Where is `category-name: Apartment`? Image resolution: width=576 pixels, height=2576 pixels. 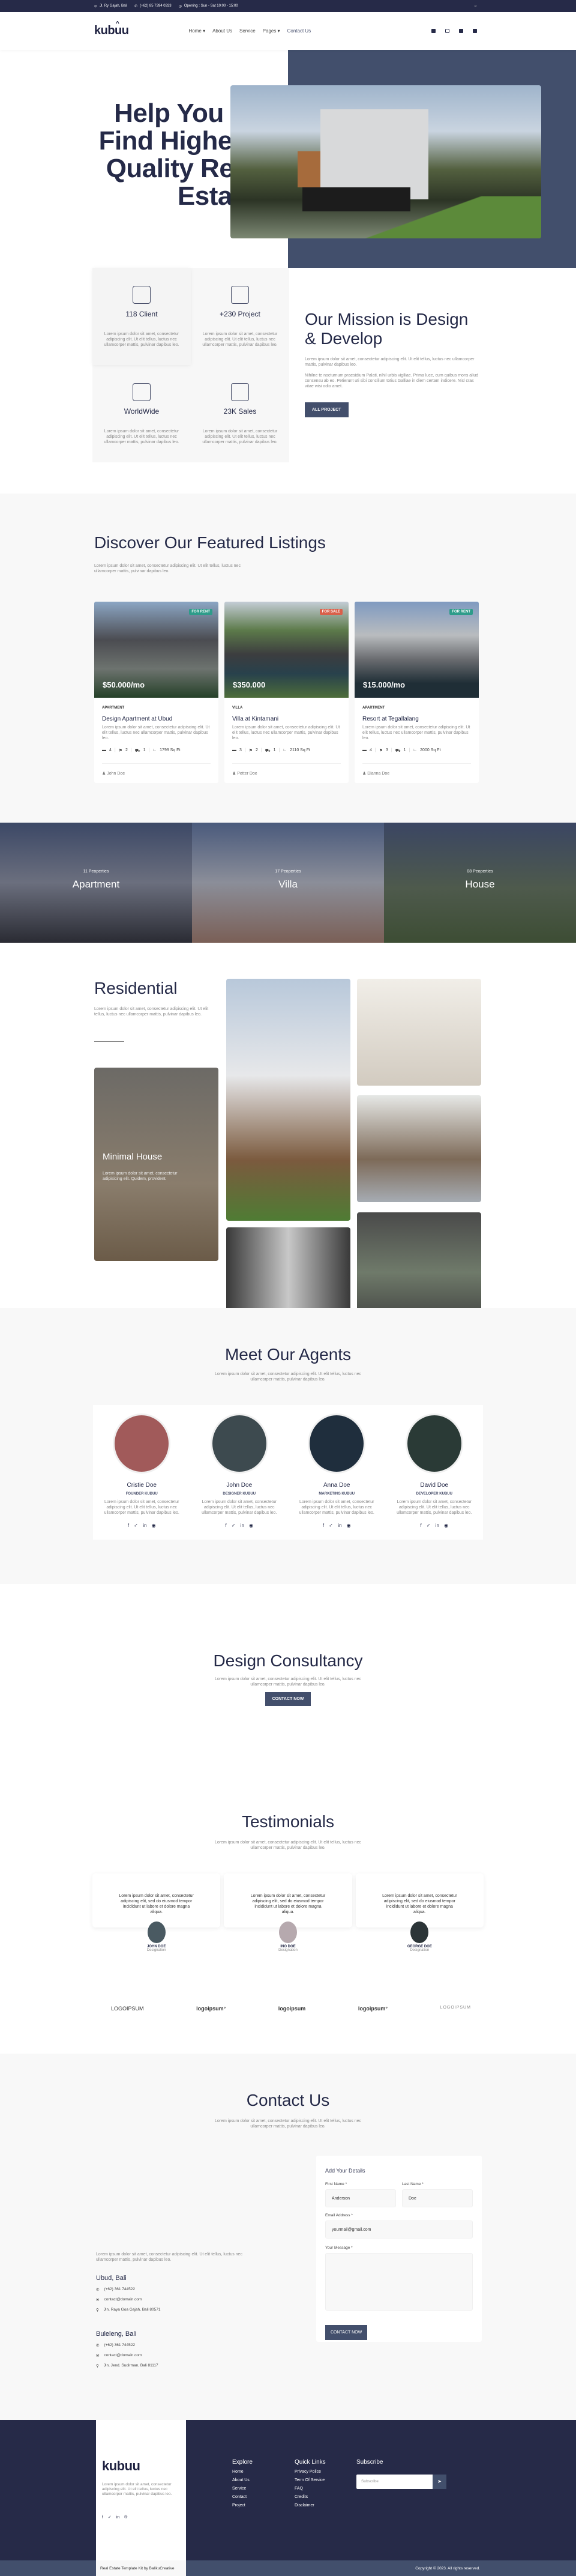 category-name: Apartment is located at coordinates (96, 884).